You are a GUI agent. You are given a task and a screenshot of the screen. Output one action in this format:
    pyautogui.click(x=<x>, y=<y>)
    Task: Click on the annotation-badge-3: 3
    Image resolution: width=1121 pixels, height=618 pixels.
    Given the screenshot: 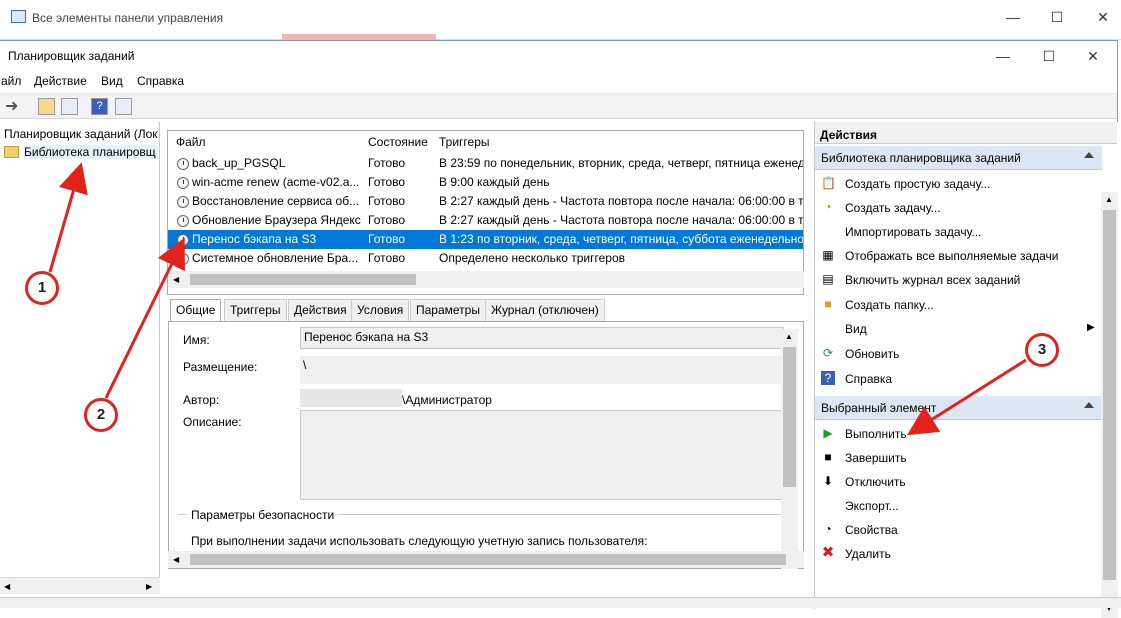 What is the action you would take?
    pyautogui.click(x=1042, y=350)
    